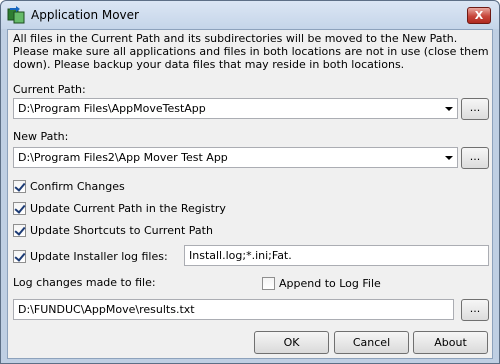 This screenshot has width=500, height=364. Describe the element at coordinates (85, 15) in the screenshot. I see `window-title: Application Mover` at that location.